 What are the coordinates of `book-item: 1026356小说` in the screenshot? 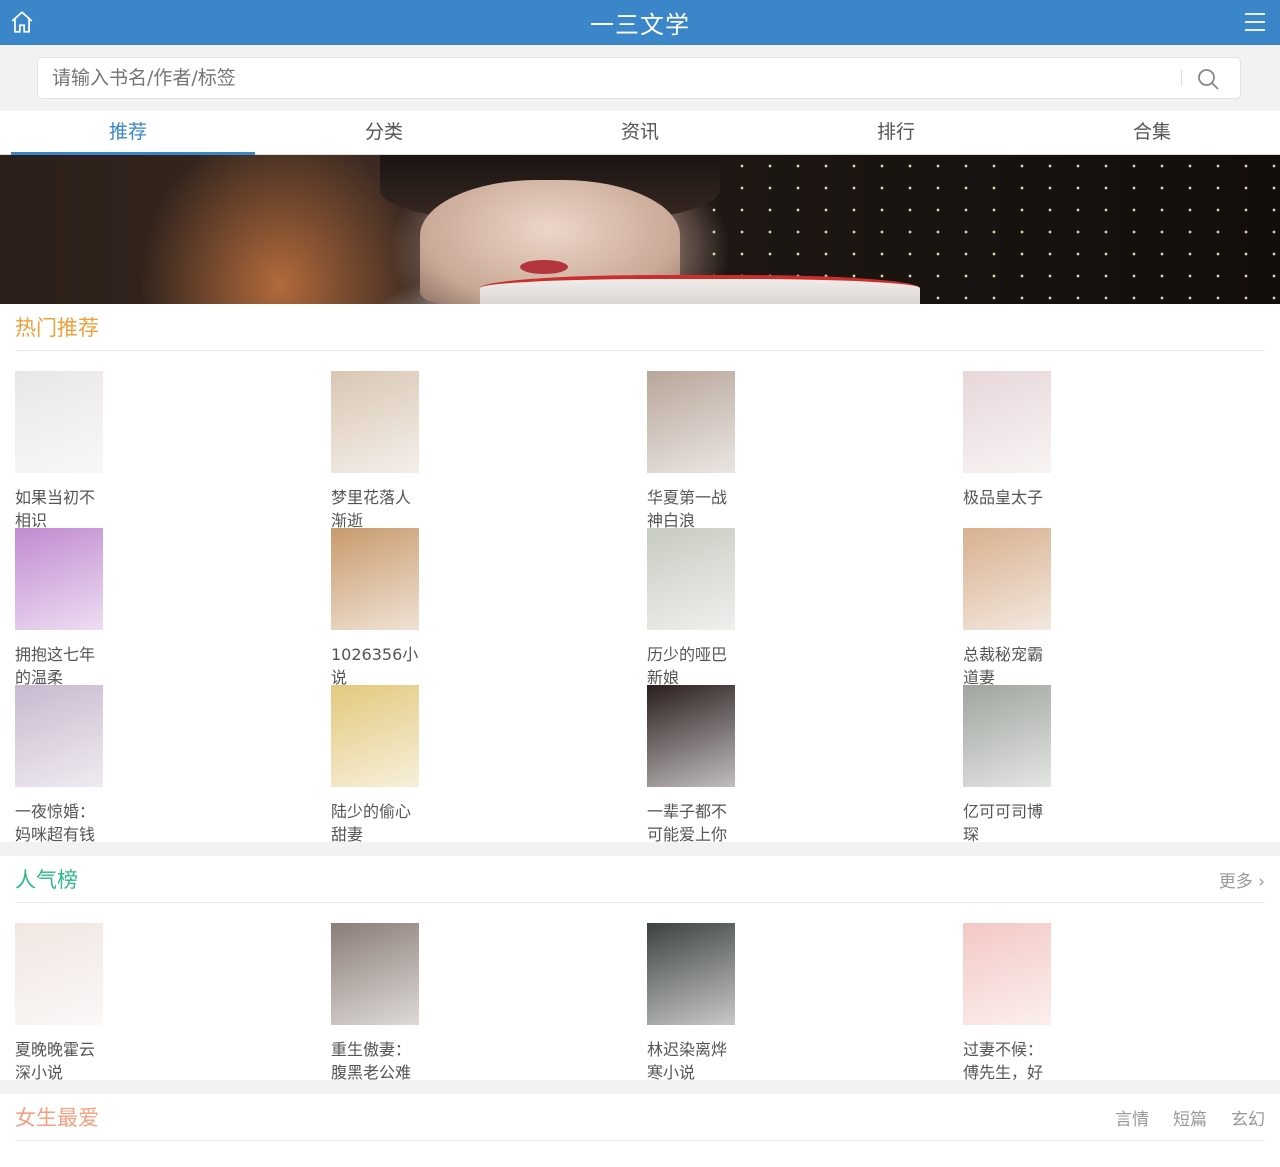 It's located at (489, 607).